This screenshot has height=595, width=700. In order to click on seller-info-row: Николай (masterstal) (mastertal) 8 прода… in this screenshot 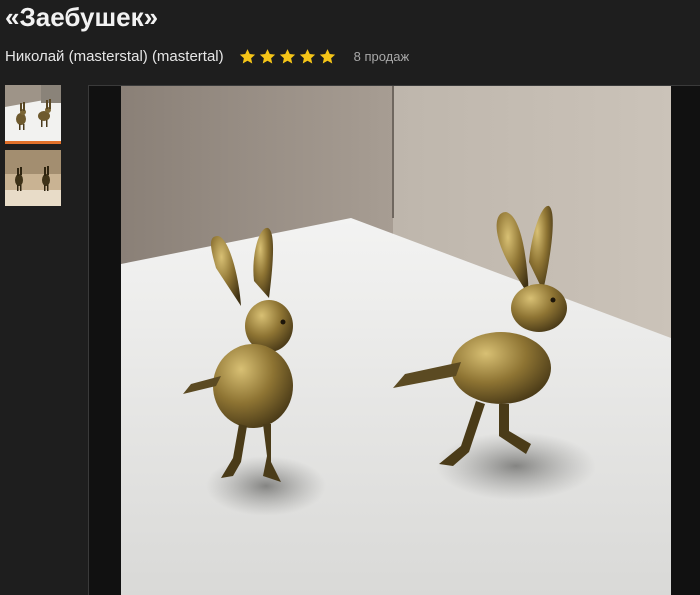, I will do `click(207, 56)`.